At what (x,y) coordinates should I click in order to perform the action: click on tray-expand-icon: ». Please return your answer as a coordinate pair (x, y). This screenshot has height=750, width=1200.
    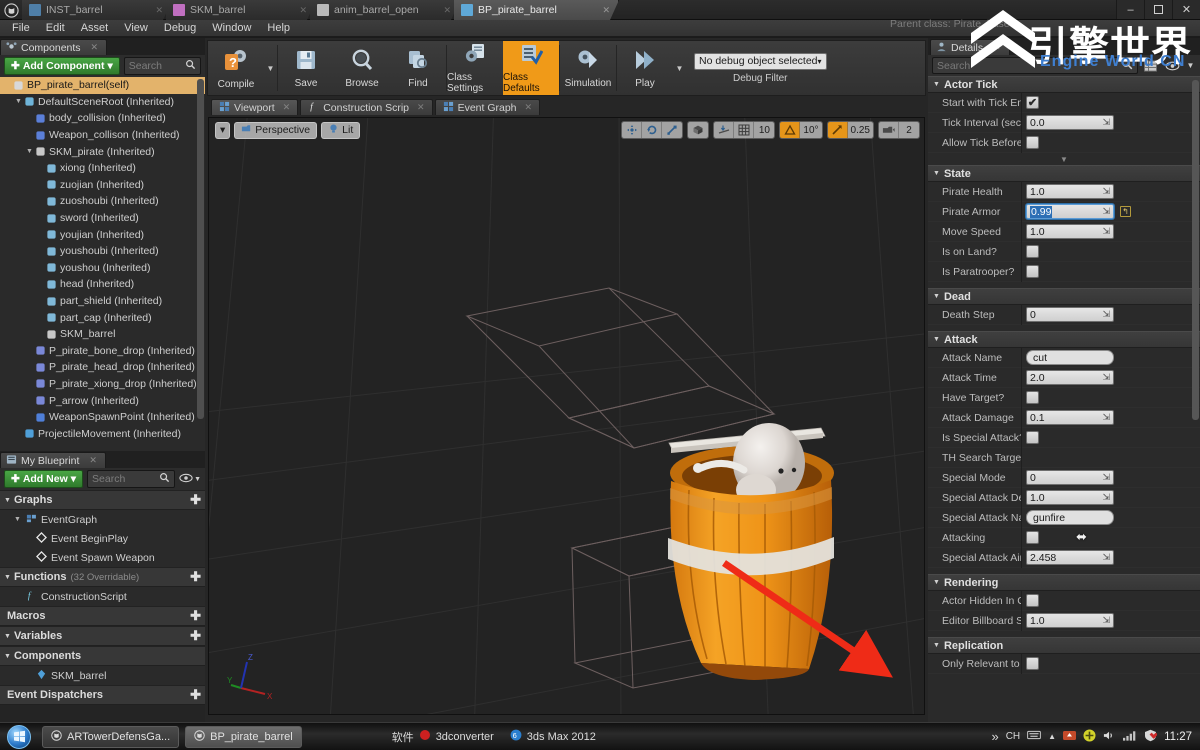
    Looking at the image, I should click on (994, 736).